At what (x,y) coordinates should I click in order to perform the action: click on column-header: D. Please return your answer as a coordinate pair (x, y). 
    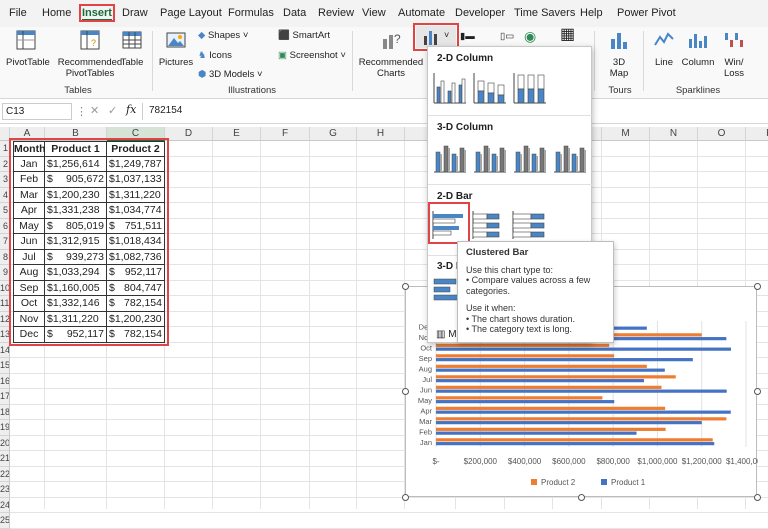
    Looking at the image, I should click on (189, 134).